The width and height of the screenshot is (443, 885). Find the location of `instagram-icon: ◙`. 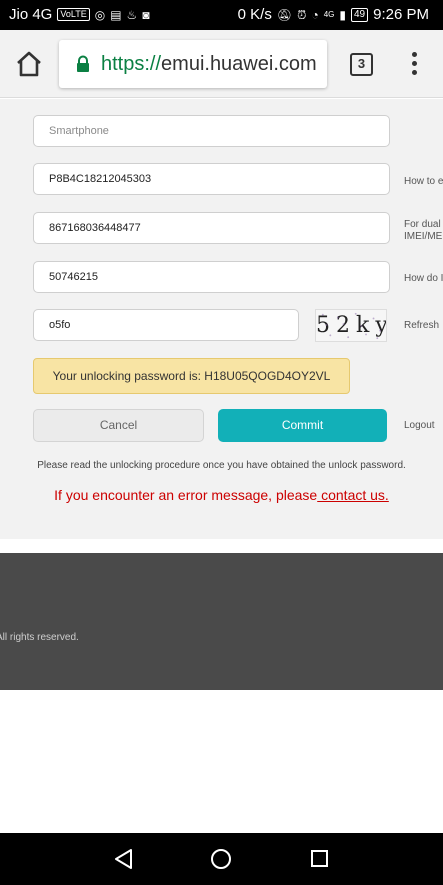

instagram-icon: ◙ is located at coordinates (146, 14).